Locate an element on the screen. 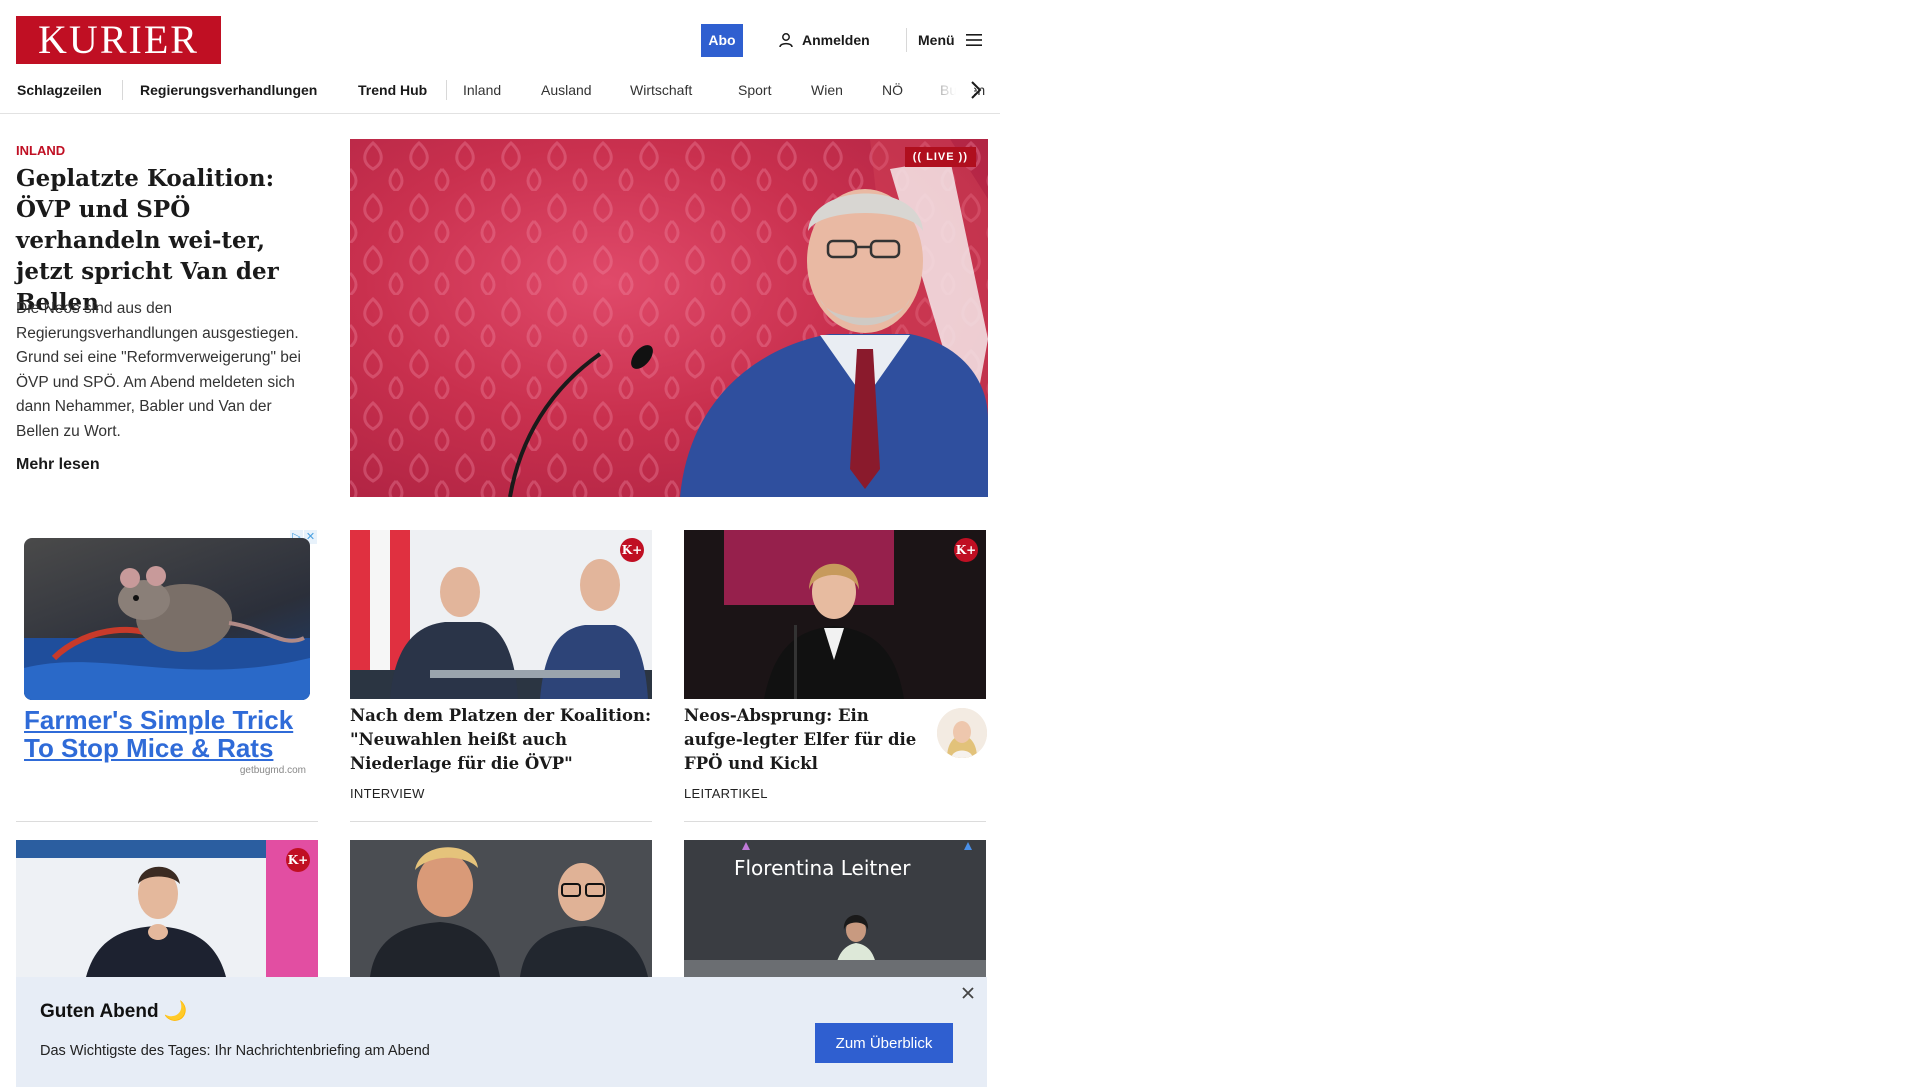 The height and width of the screenshot is (1087, 1920). close-icon is located at coordinates (968, 993).